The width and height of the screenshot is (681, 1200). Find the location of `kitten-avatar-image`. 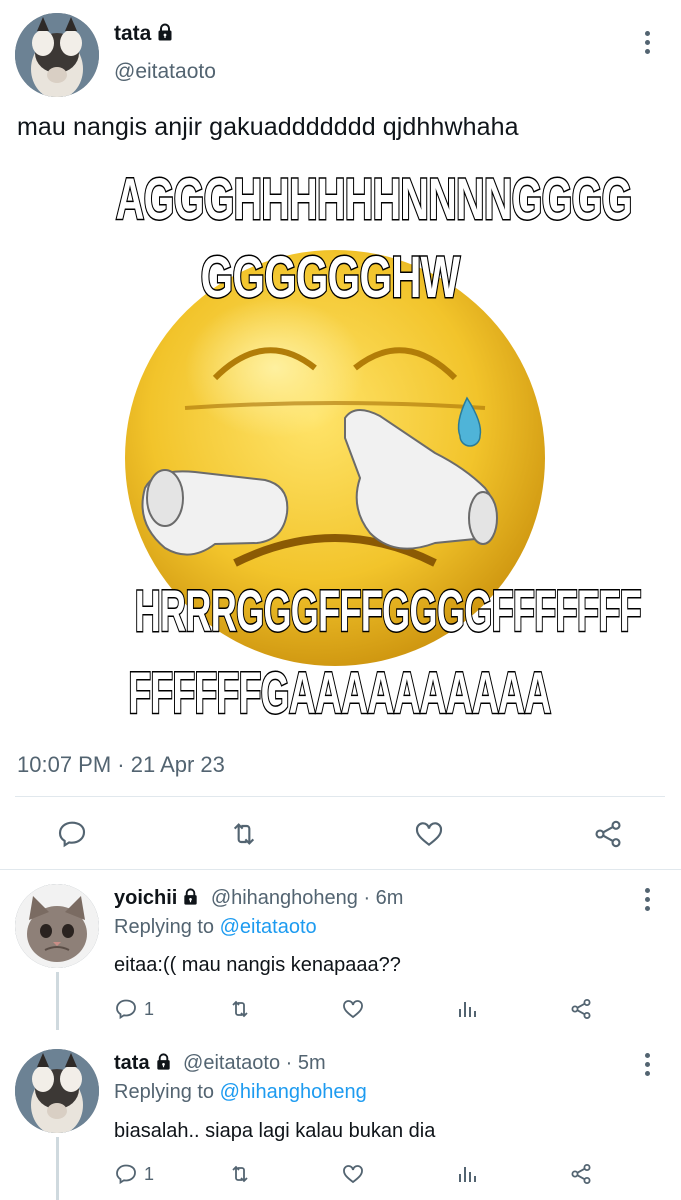

kitten-avatar-image is located at coordinates (57, 926).